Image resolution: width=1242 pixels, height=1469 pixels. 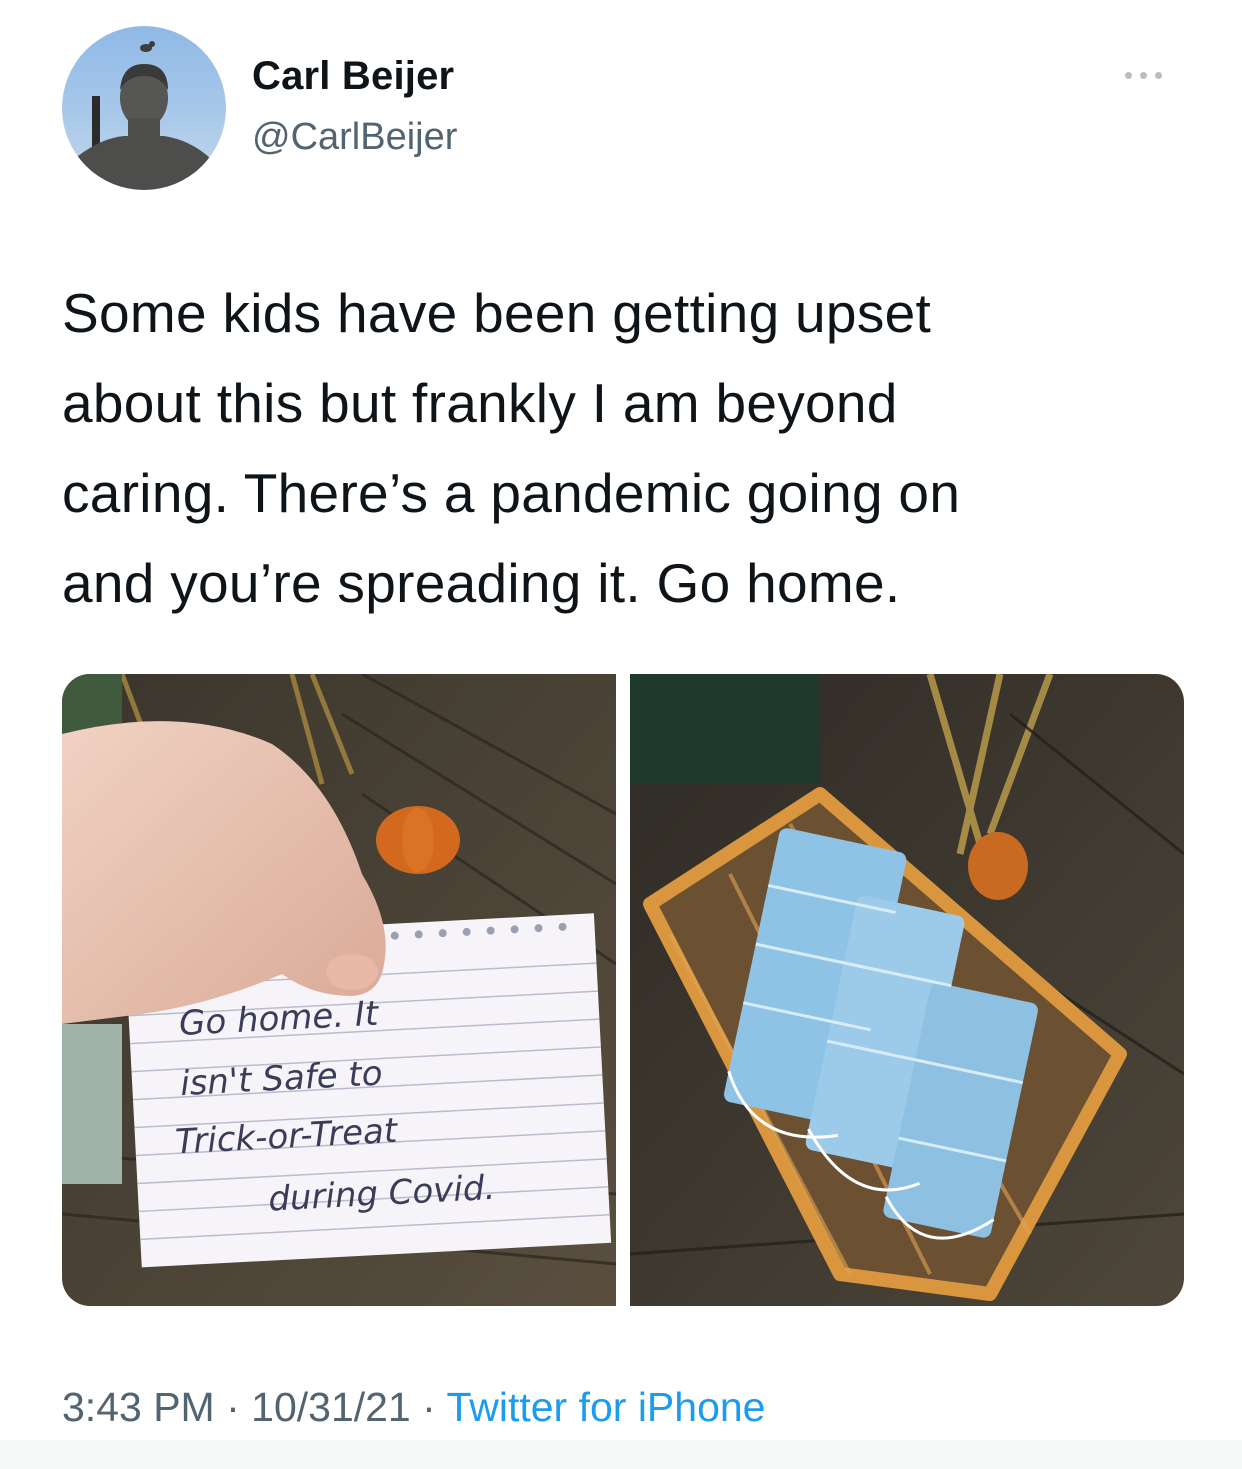 I want to click on more-options-icon, so click(x=1143, y=75).